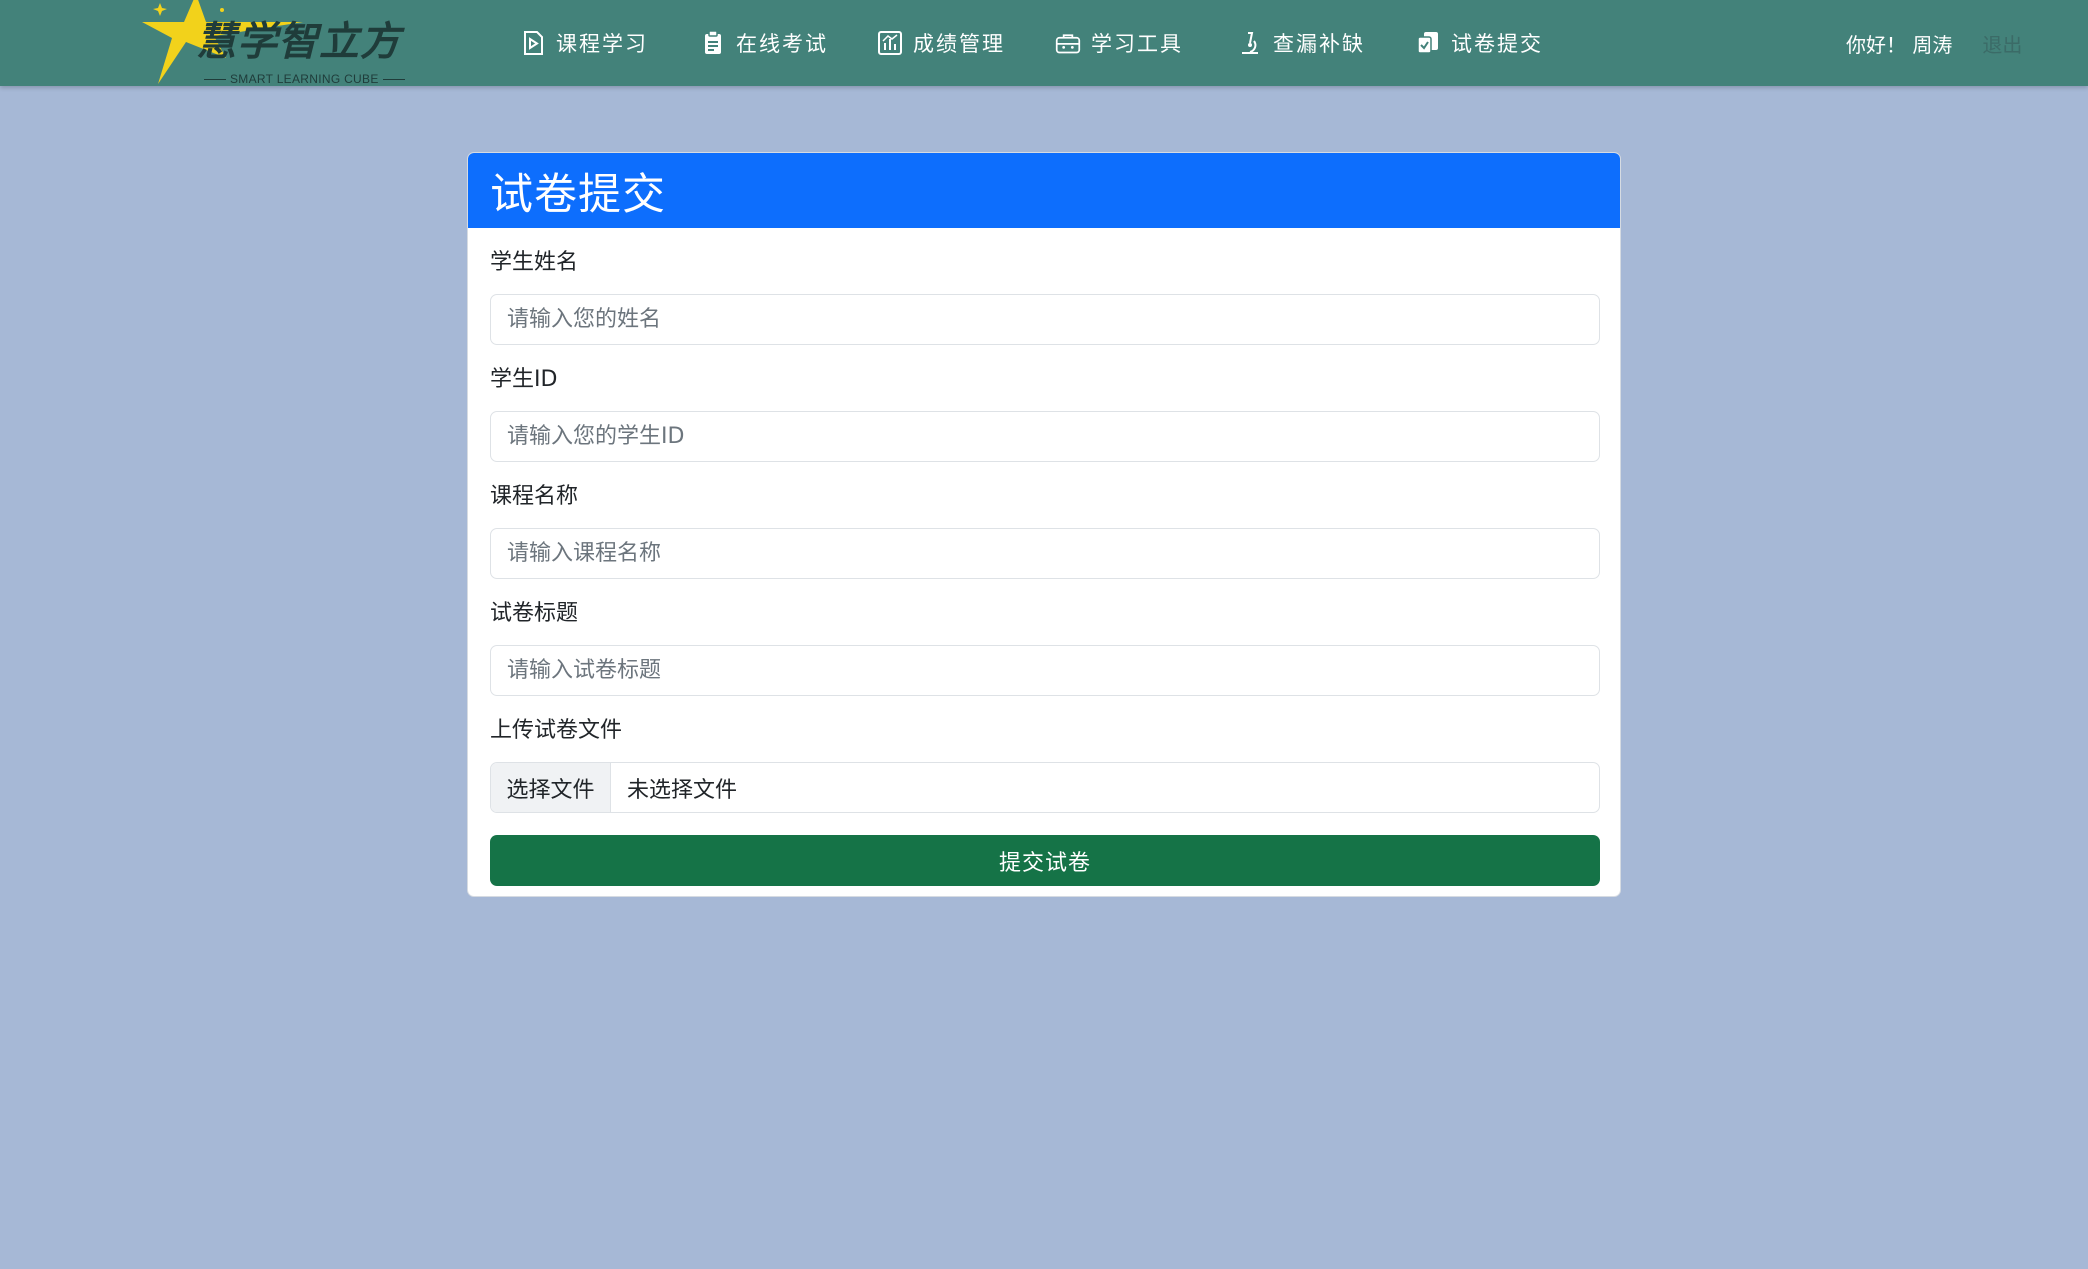 Image resolution: width=2088 pixels, height=1269 pixels. I want to click on nav-item-paper-submit: 试卷提交, so click(1479, 43).